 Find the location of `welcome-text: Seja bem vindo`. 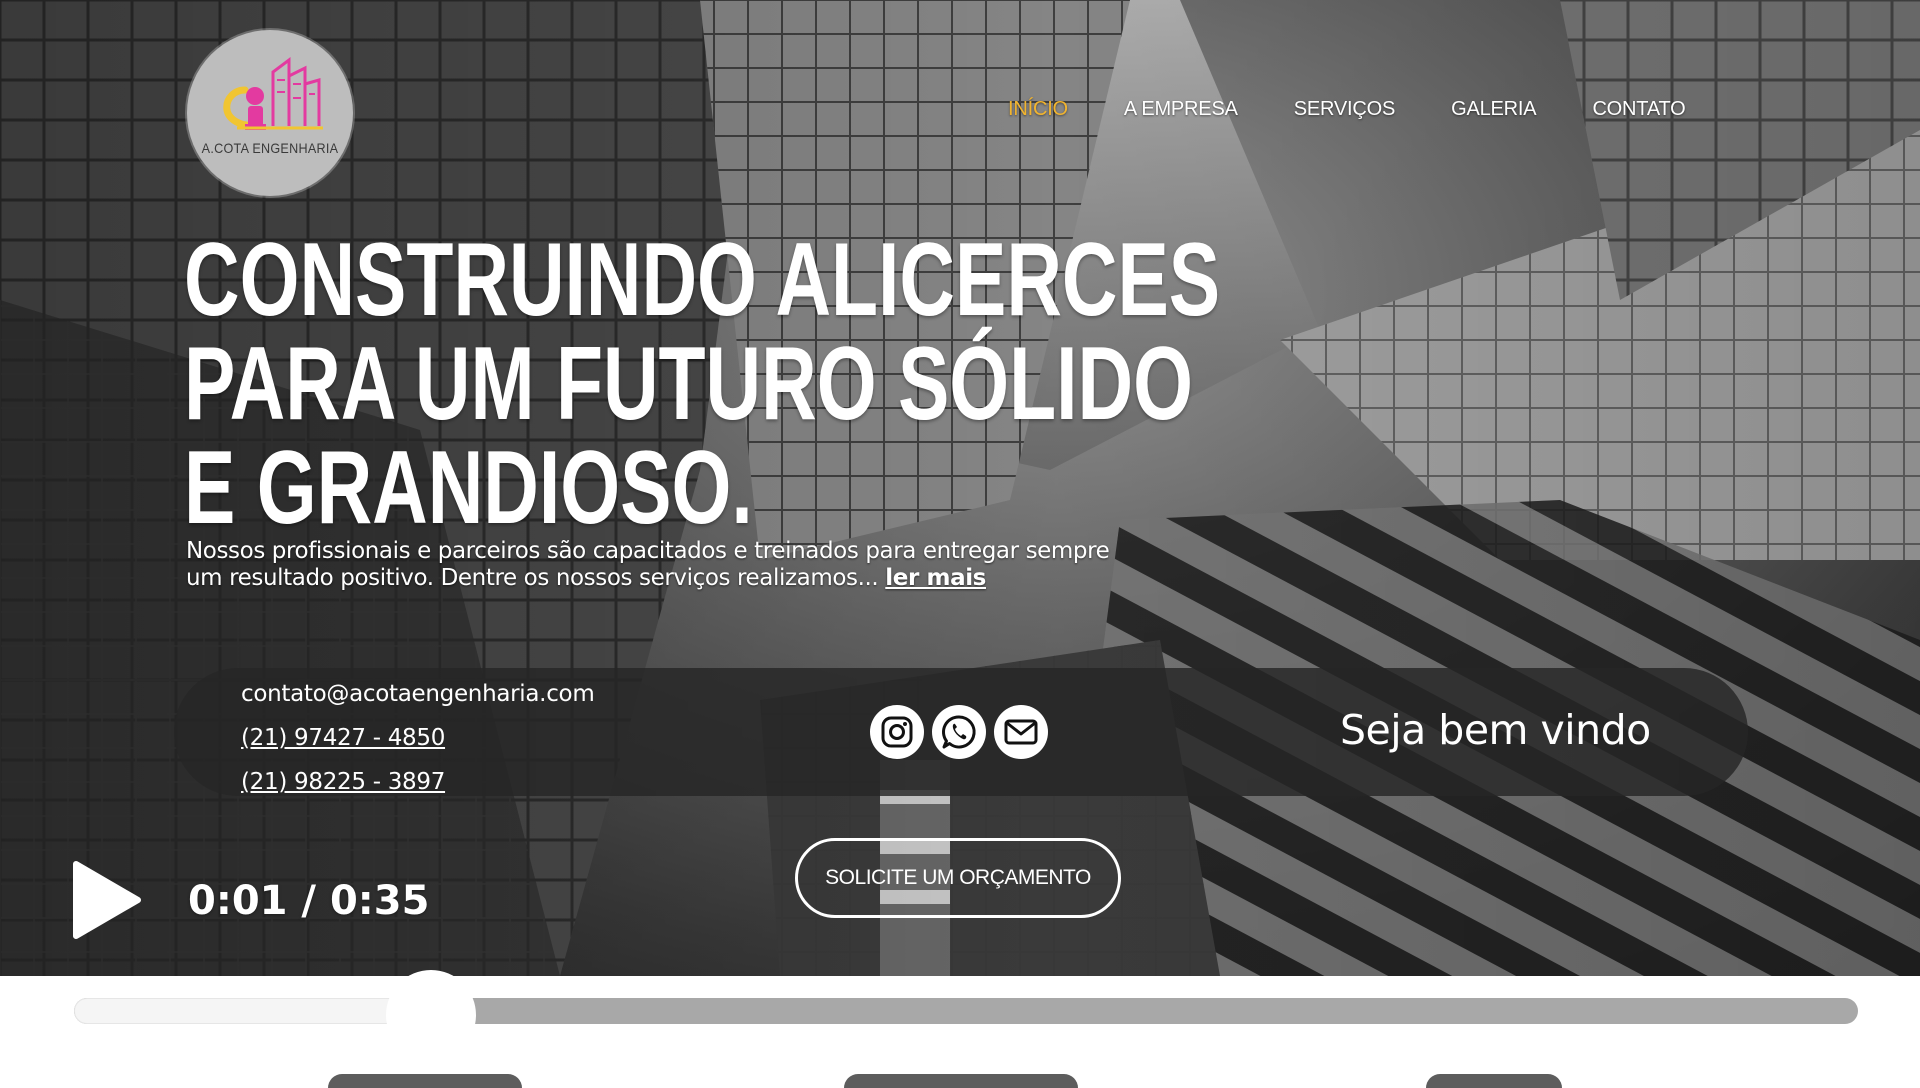

welcome-text: Seja bem vindo is located at coordinates (1495, 730).